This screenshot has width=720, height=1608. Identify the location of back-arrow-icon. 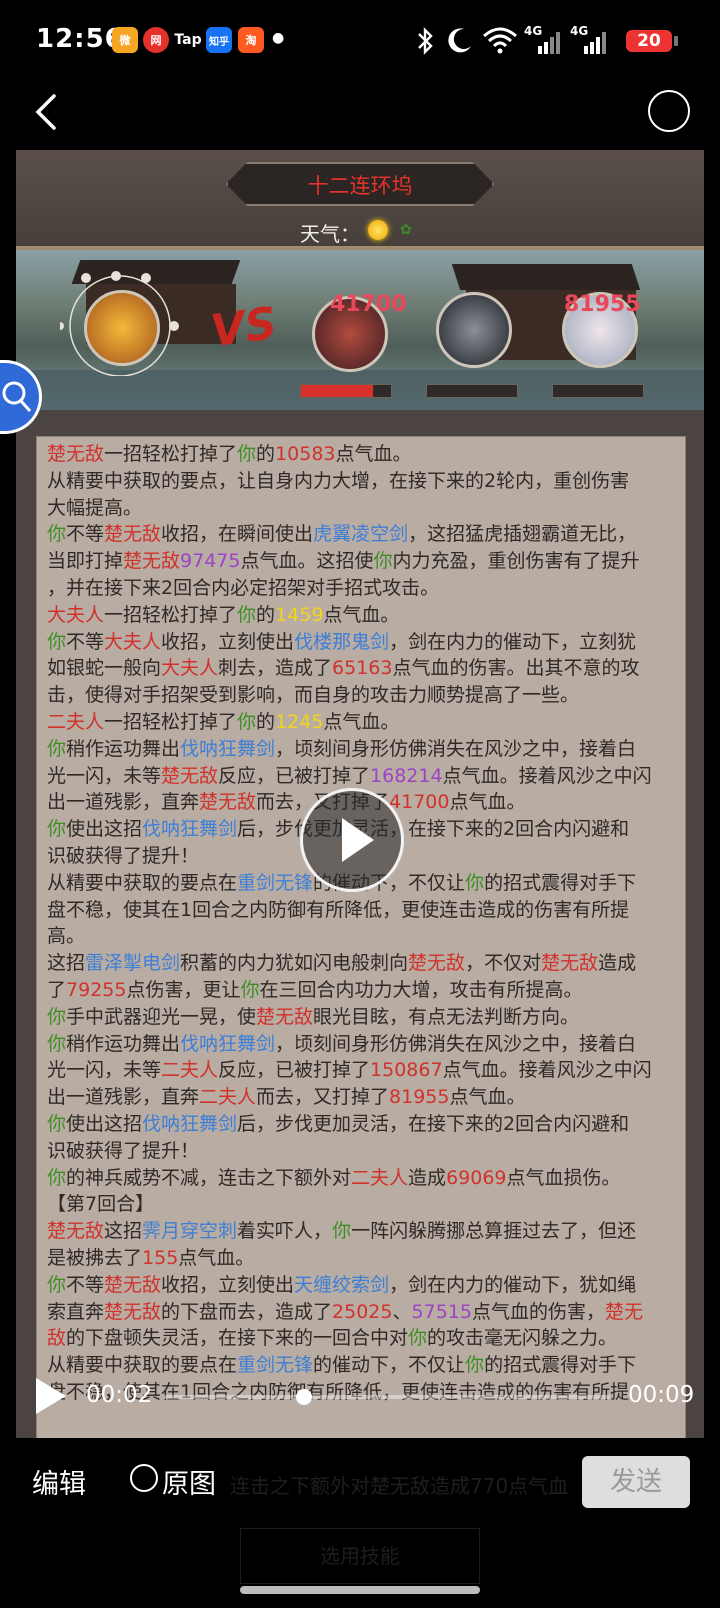
(50, 112).